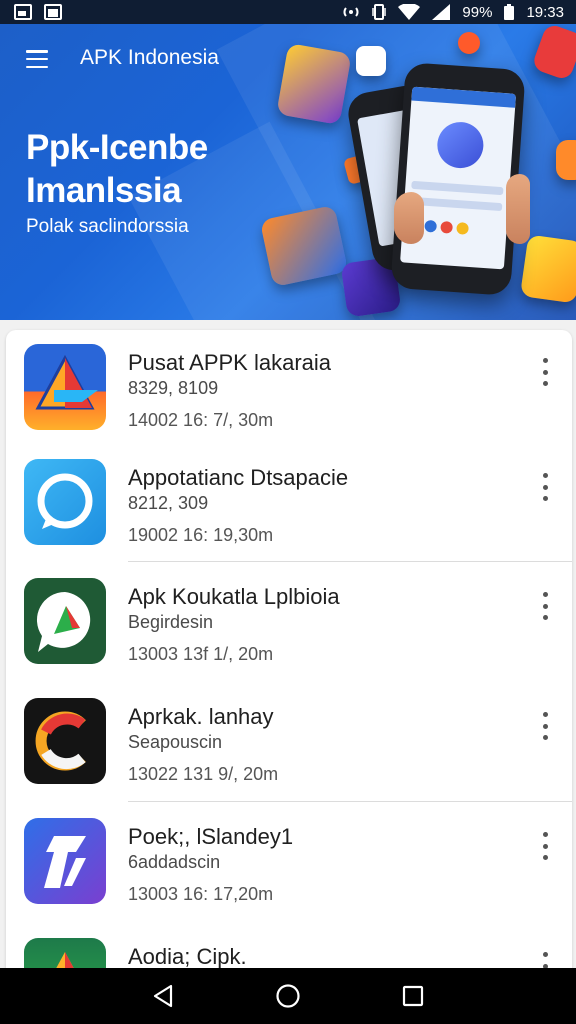 The width and height of the screenshot is (576, 1024). What do you see at coordinates (117, 169) in the screenshot?
I see `hero-title: Ppk-Icenbe Imanlssia` at bounding box center [117, 169].